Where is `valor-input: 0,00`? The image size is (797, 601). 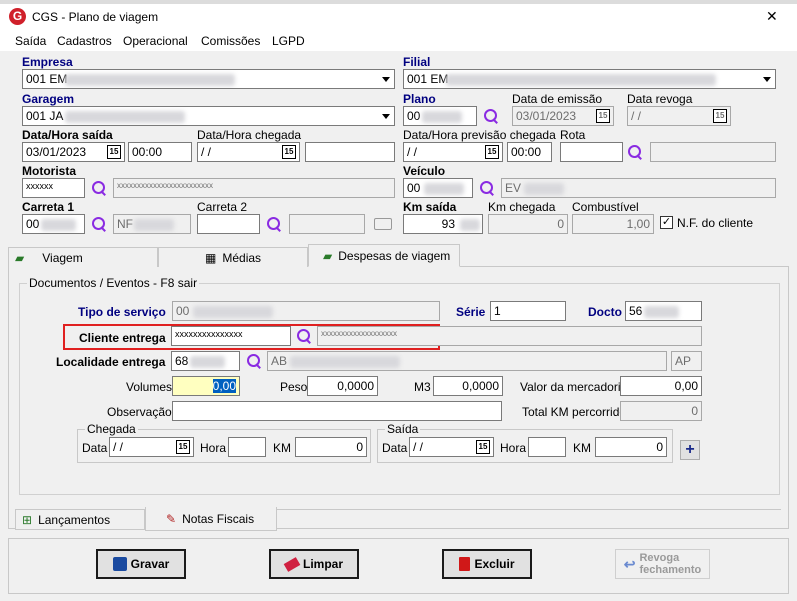 valor-input: 0,00 is located at coordinates (661, 386).